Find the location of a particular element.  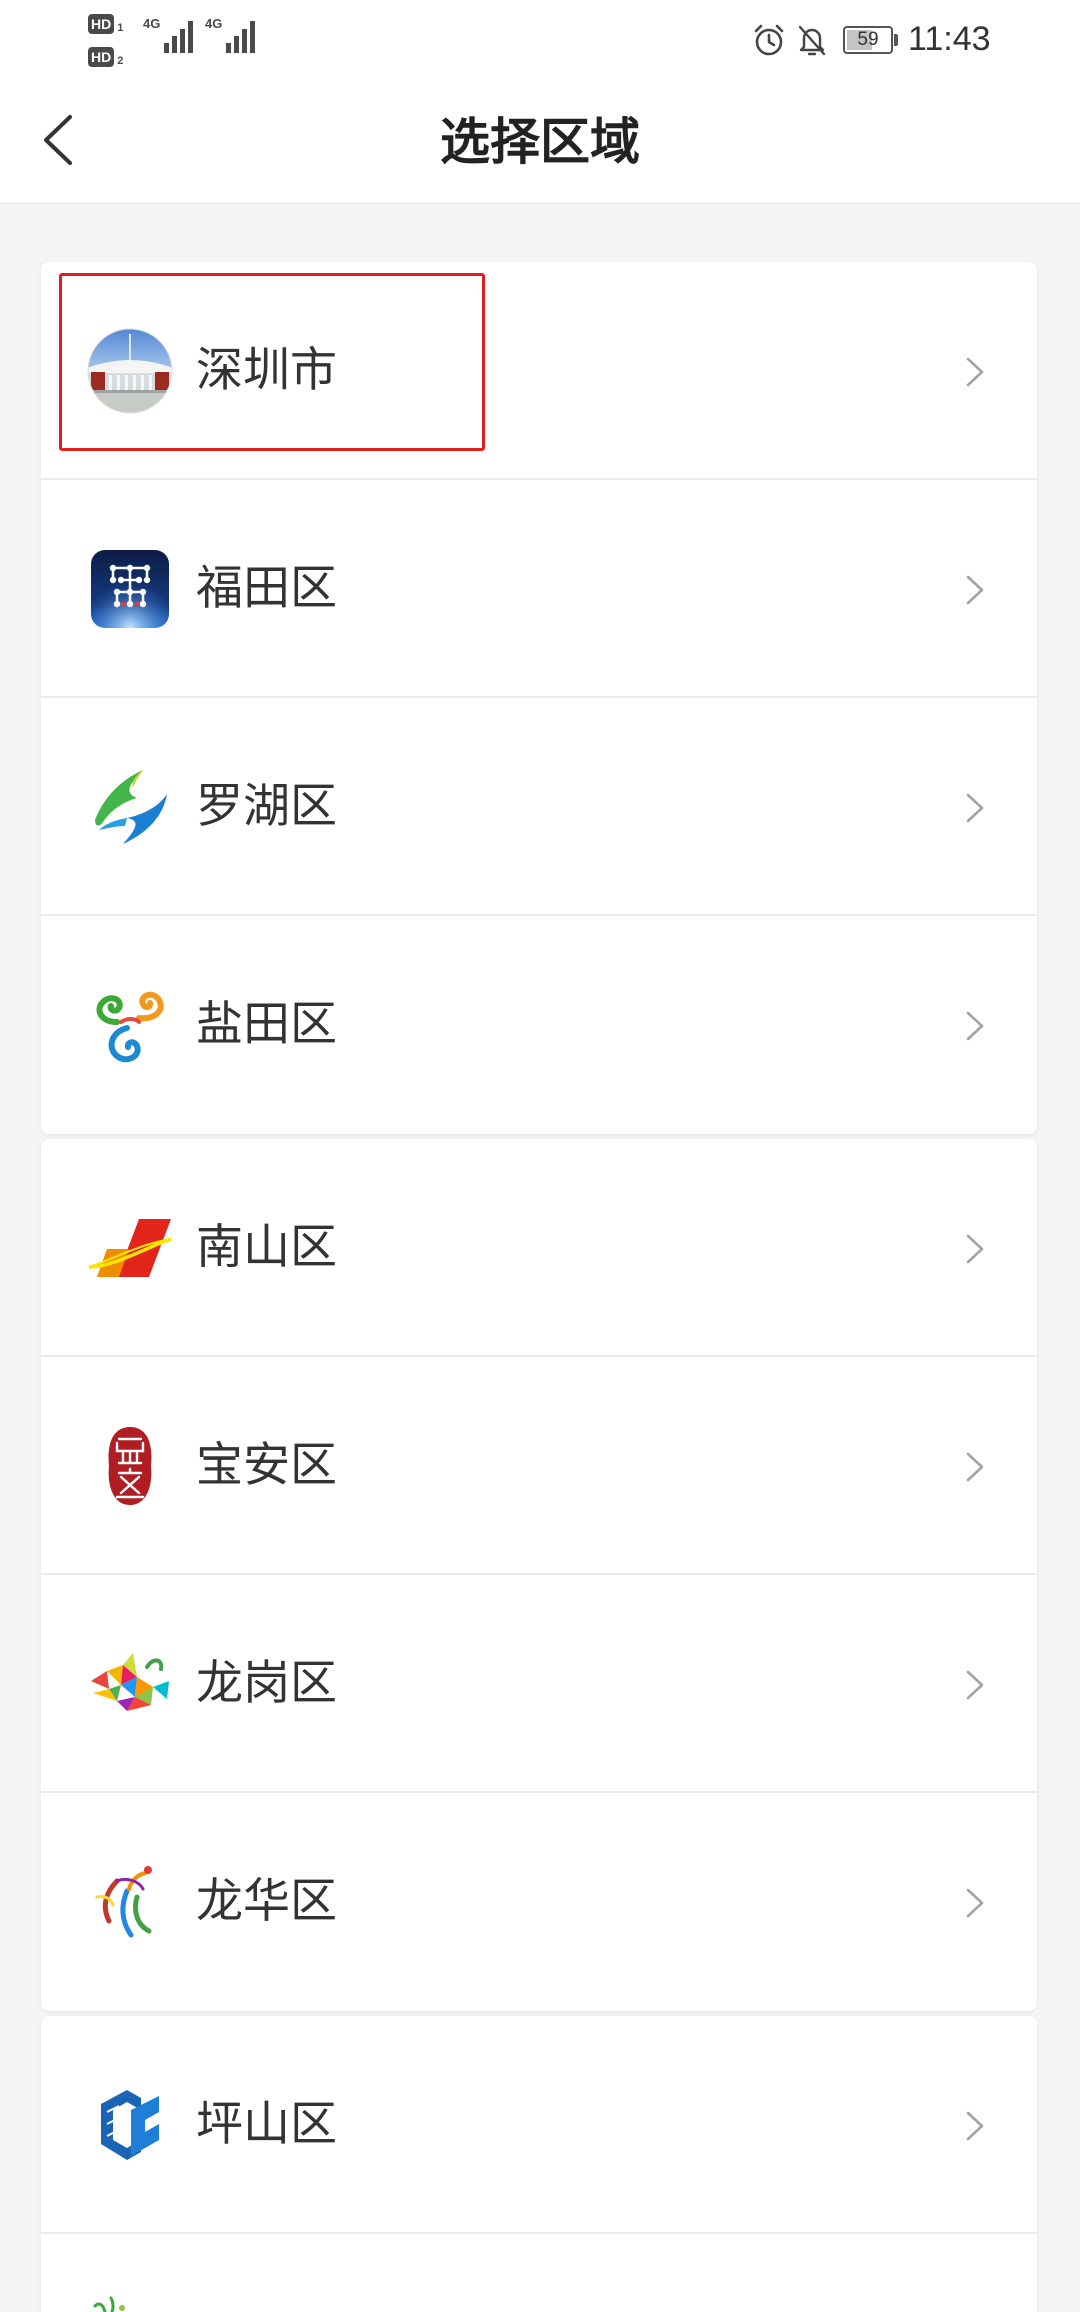

top-bar: HD 1 HD 2 4G 4G 59 11:43 选择区域 is located at coordinates (540, 102).